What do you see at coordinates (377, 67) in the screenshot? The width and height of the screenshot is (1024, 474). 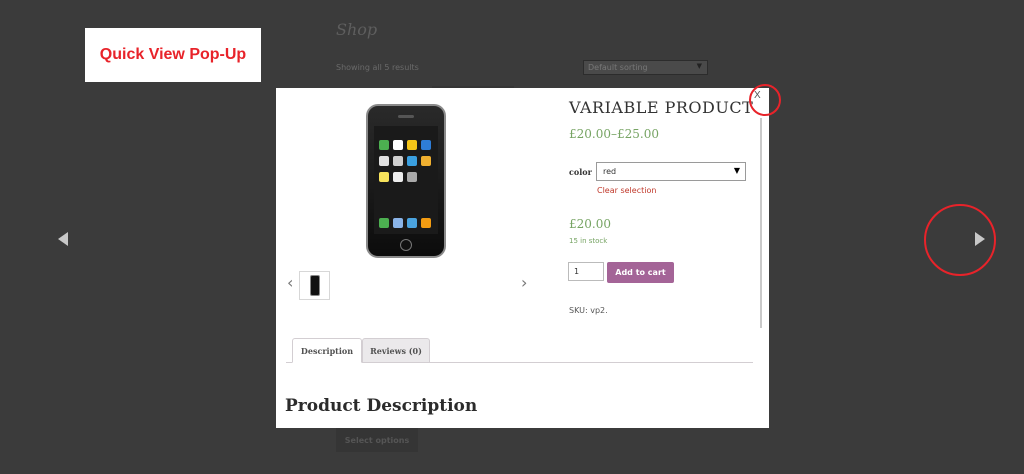 I see `result-count: Showing all 5 results` at bounding box center [377, 67].